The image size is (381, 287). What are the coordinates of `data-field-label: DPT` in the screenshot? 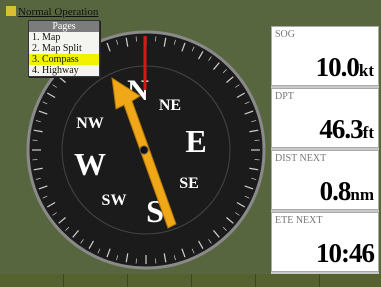 It's located at (284, 96).